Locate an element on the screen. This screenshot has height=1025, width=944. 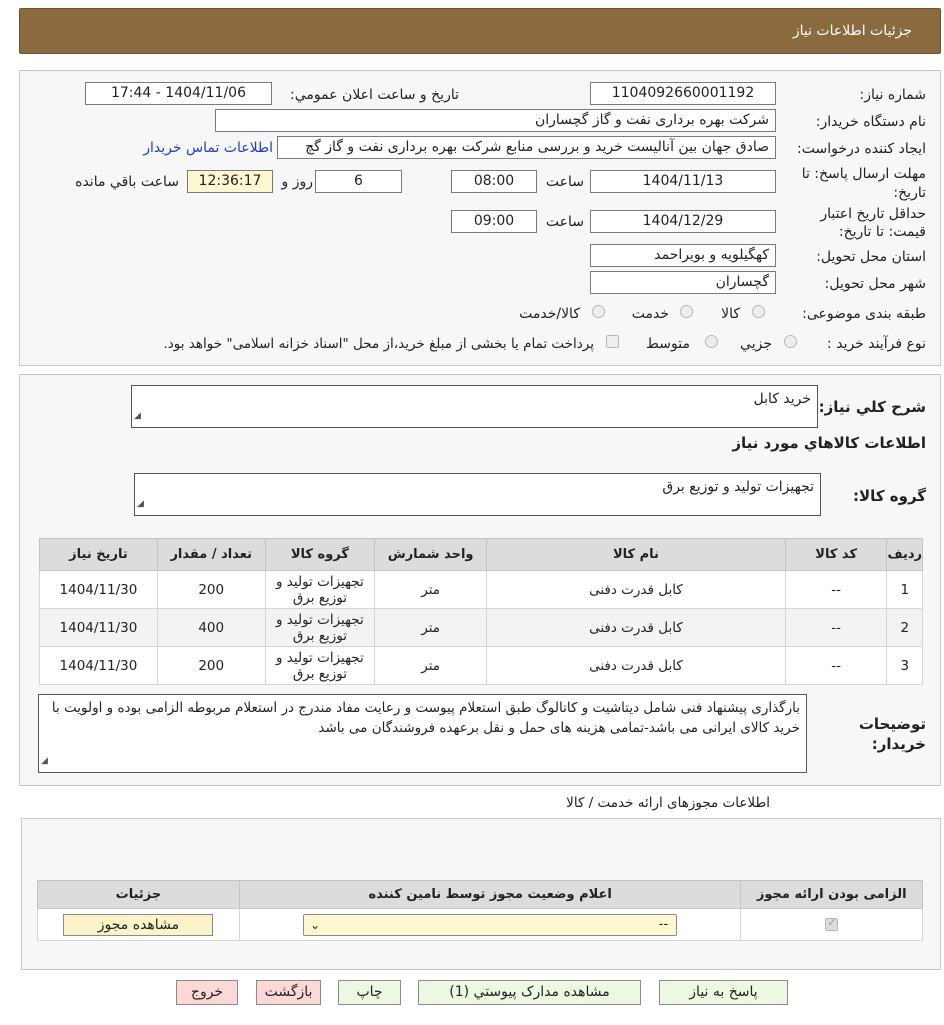
countdown-field: 12:36:17 is located at coordinates (230, 181).